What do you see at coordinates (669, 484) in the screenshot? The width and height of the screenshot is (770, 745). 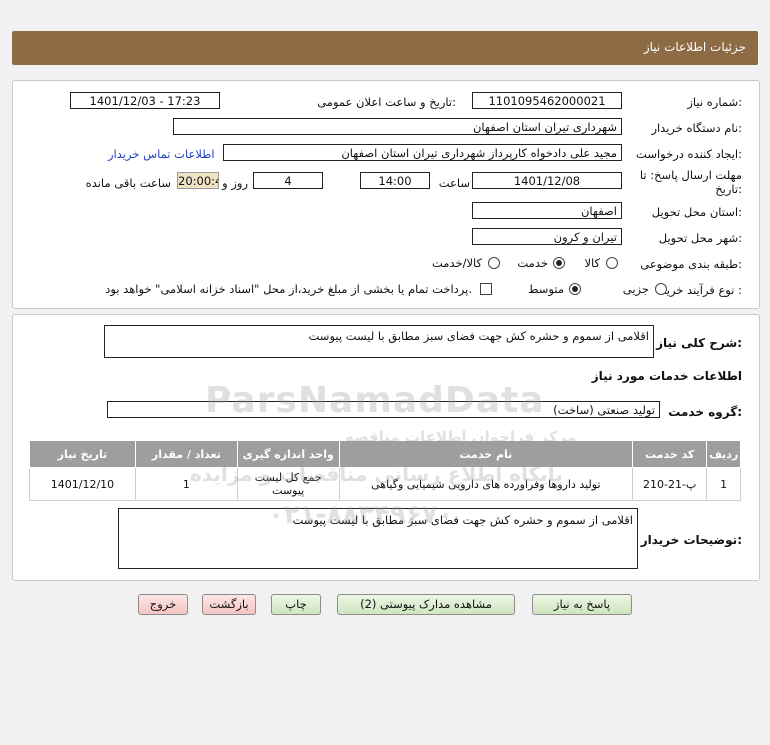 I see `cell-service-code: پ-21-210` at bounding box center [669, 484].